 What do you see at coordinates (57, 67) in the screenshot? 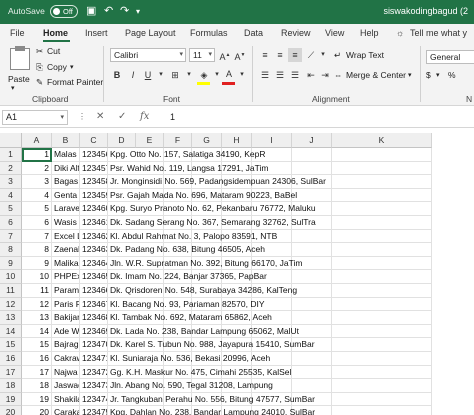
I see `copy-button: Copy` at bounding box center [57, 67].